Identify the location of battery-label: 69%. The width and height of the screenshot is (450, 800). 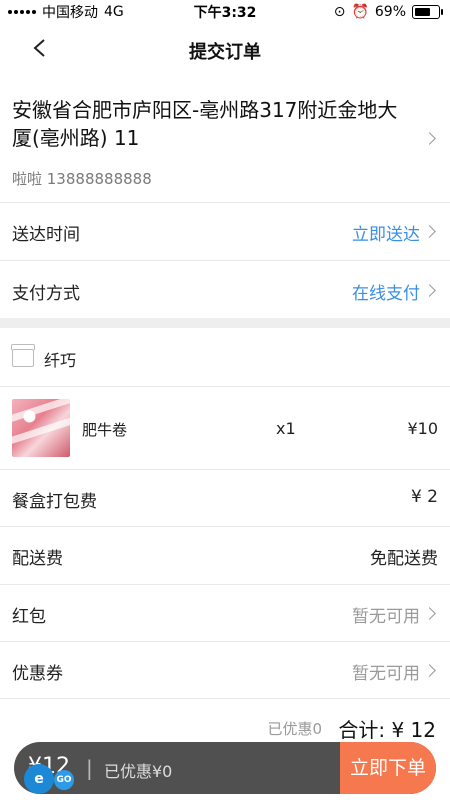
(390, 12).